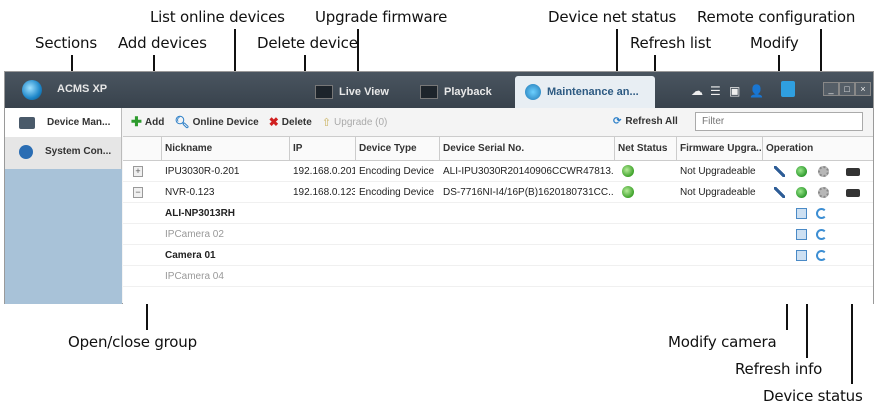  I want to click on callout-refresh-list: Refresh list, so click(671, 43).